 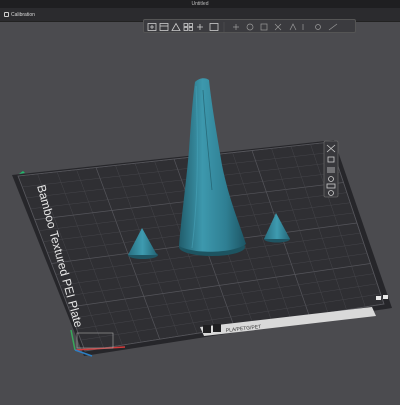 What do you see at coordinates (333, 27) in the screenshot?
I see `measure-icon` at bounding box center [333, 27].